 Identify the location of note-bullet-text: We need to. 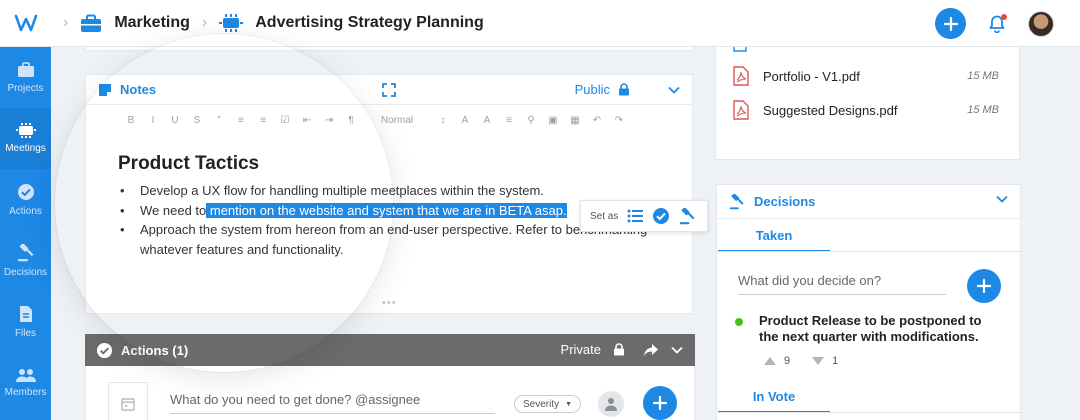
(173, 210).